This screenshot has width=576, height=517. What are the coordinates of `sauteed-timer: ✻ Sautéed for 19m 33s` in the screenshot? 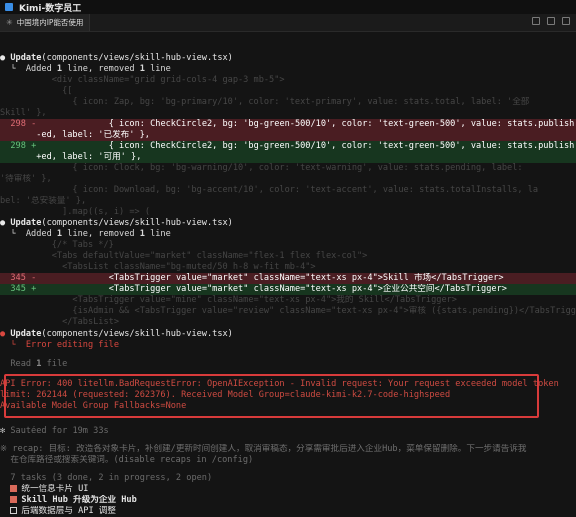 It's located at (54, 431).